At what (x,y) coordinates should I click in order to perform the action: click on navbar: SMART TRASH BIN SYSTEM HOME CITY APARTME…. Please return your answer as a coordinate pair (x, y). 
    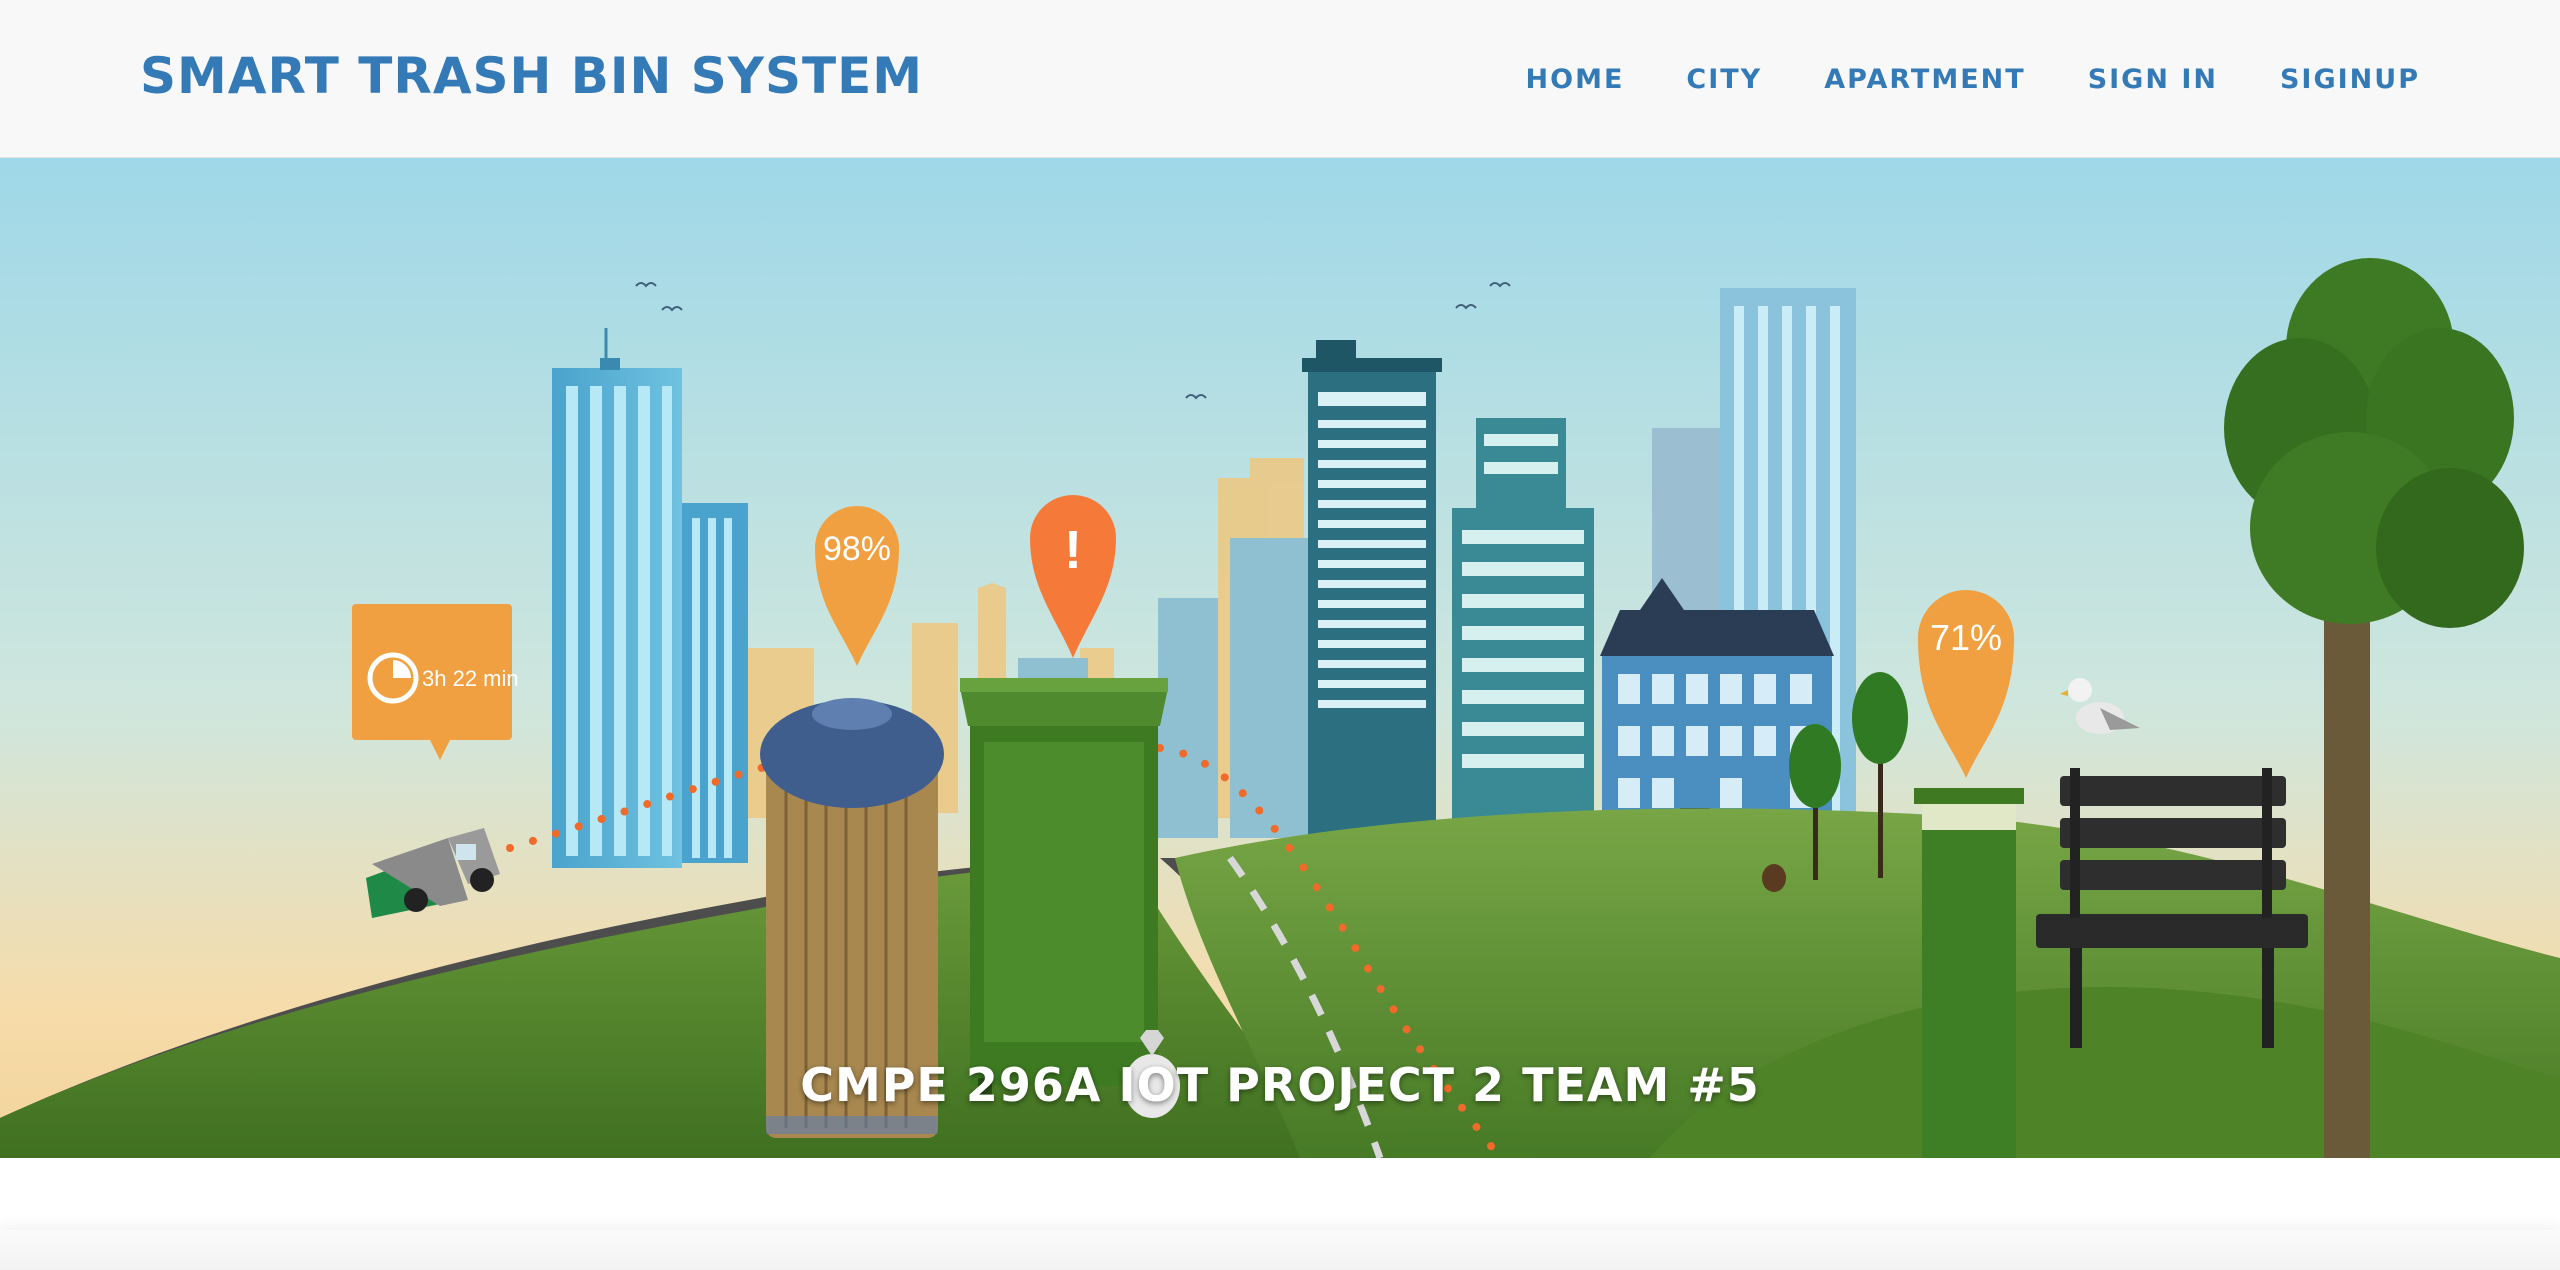
    Looking at the image, I should click on (1280, 79).